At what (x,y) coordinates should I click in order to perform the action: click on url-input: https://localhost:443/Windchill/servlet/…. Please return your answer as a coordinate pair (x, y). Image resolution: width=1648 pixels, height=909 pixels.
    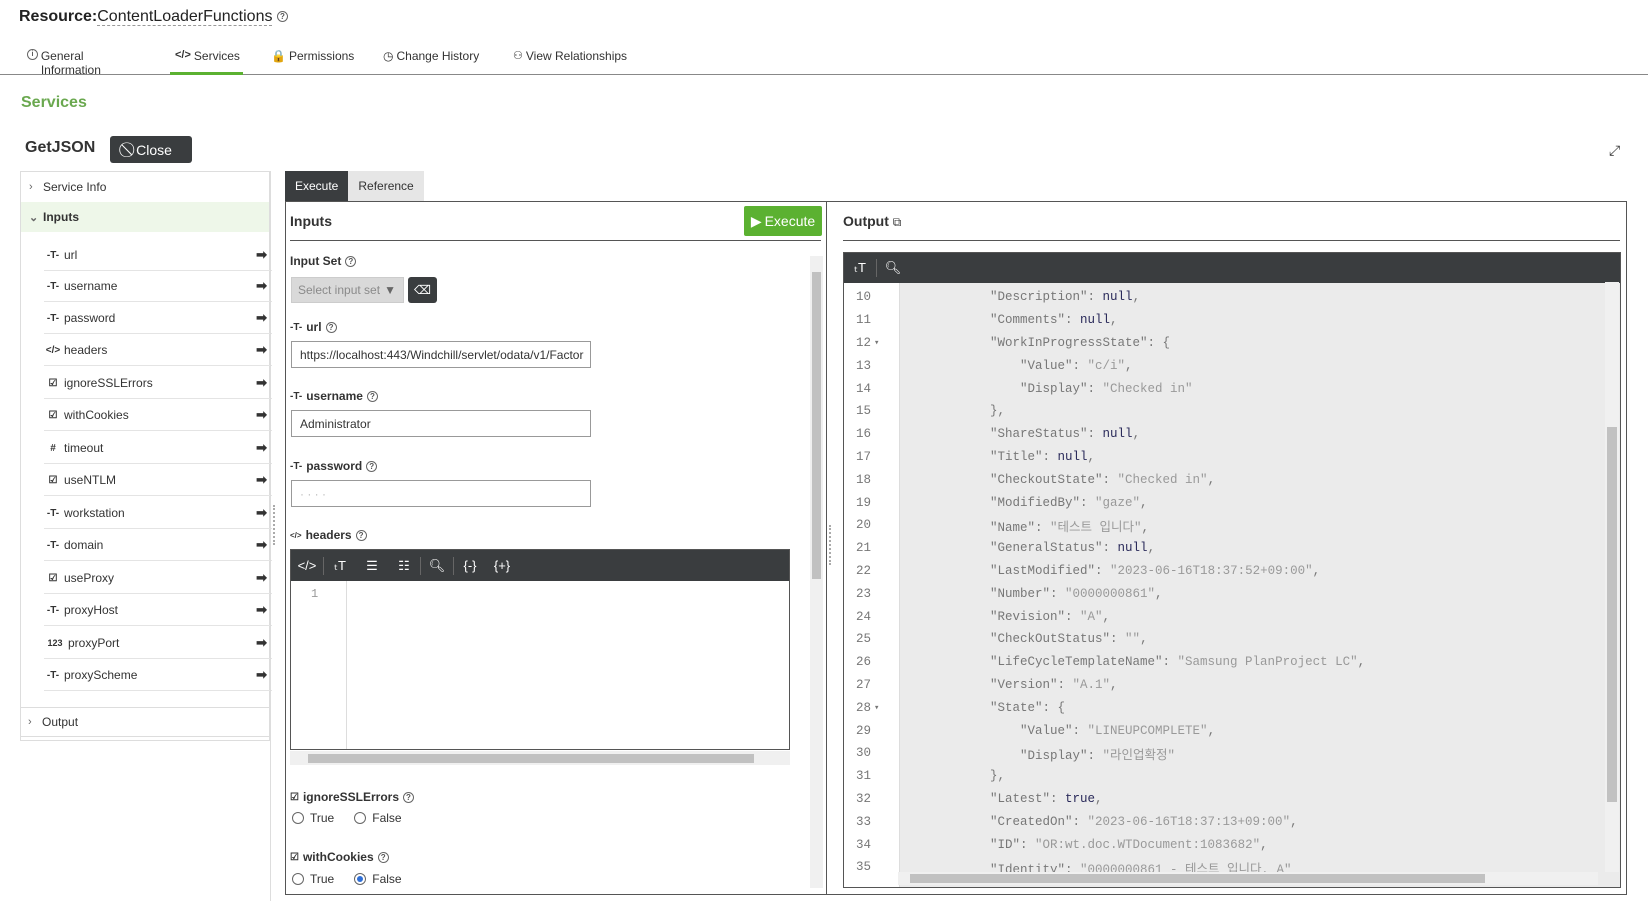
    Looking at the image, I should click on (441, 354).